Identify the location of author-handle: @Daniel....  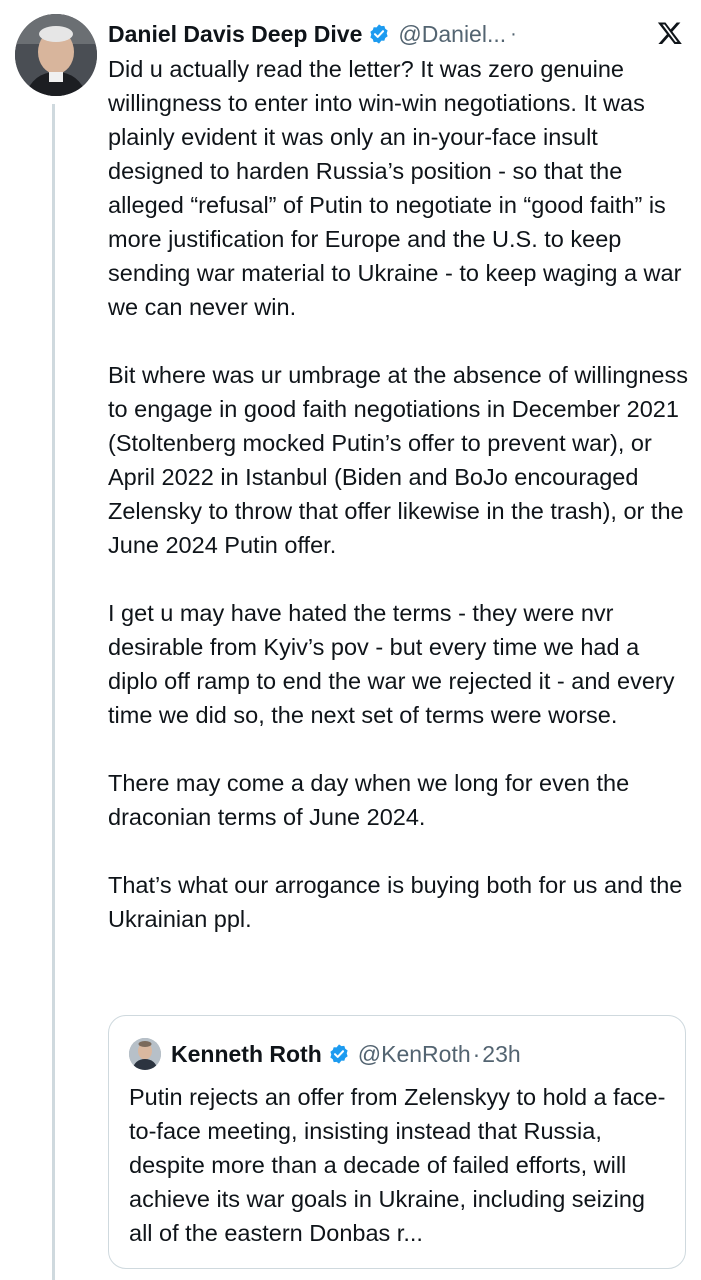
(452, 34).